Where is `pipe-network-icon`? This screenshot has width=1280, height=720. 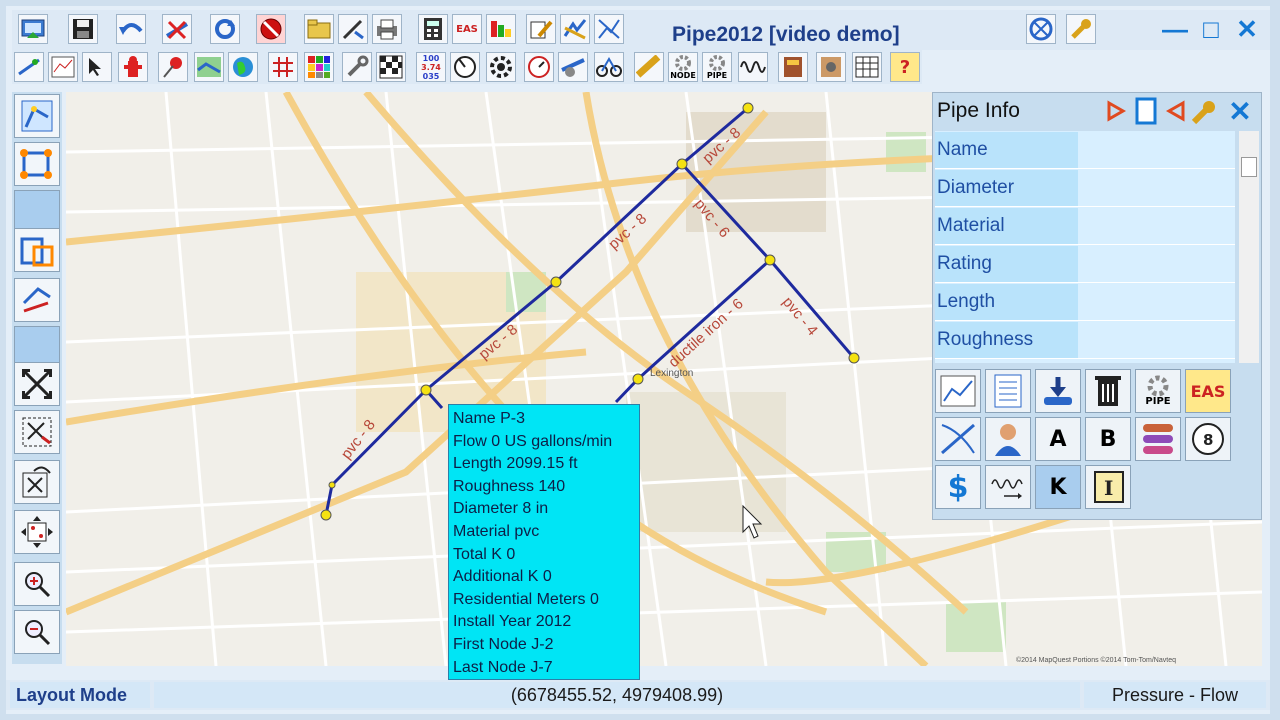 pipe-network-icon is located at coordinates (958, 439).